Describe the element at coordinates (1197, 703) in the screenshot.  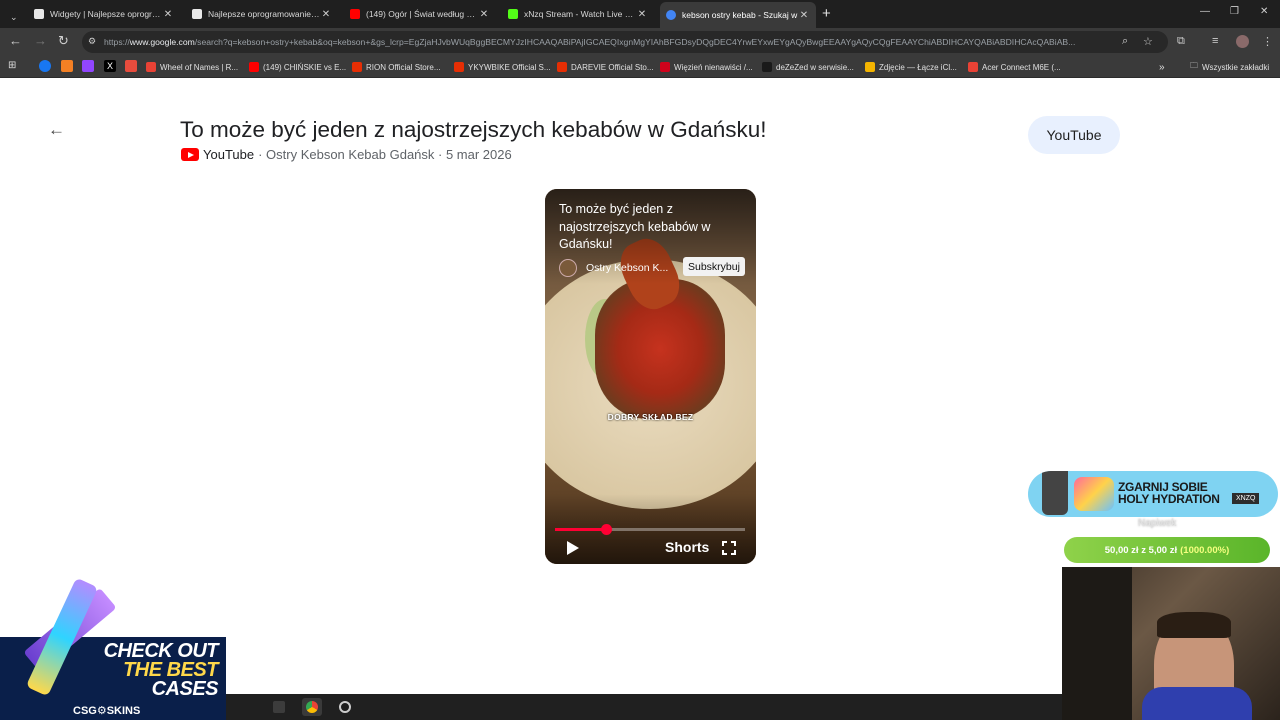
I see `webcam-shirt` at that location.